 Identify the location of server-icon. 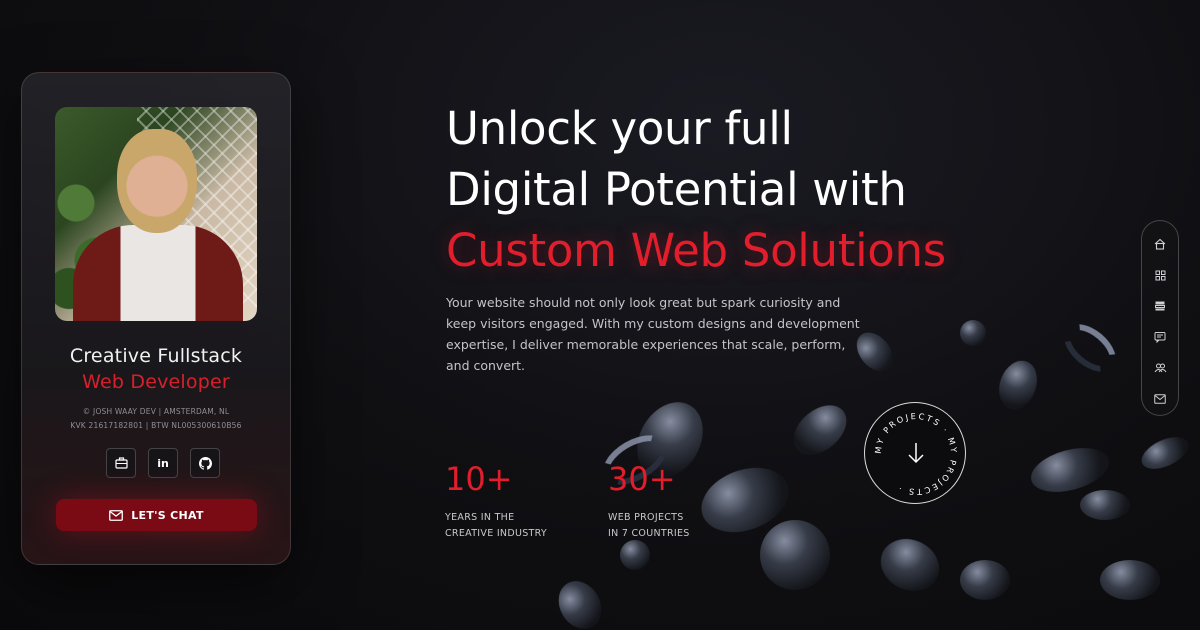
(1160, 306).